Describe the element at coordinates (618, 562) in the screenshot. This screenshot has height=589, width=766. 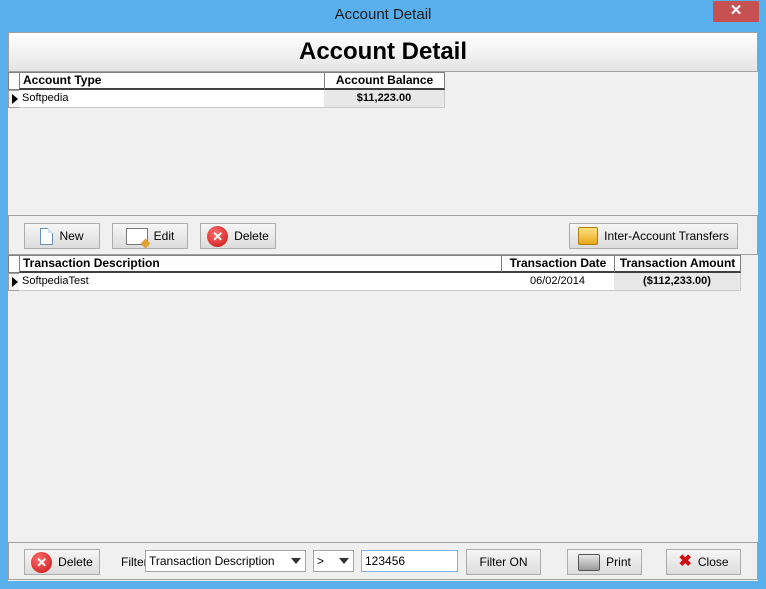
I see `print-button-label: Print` at that location.